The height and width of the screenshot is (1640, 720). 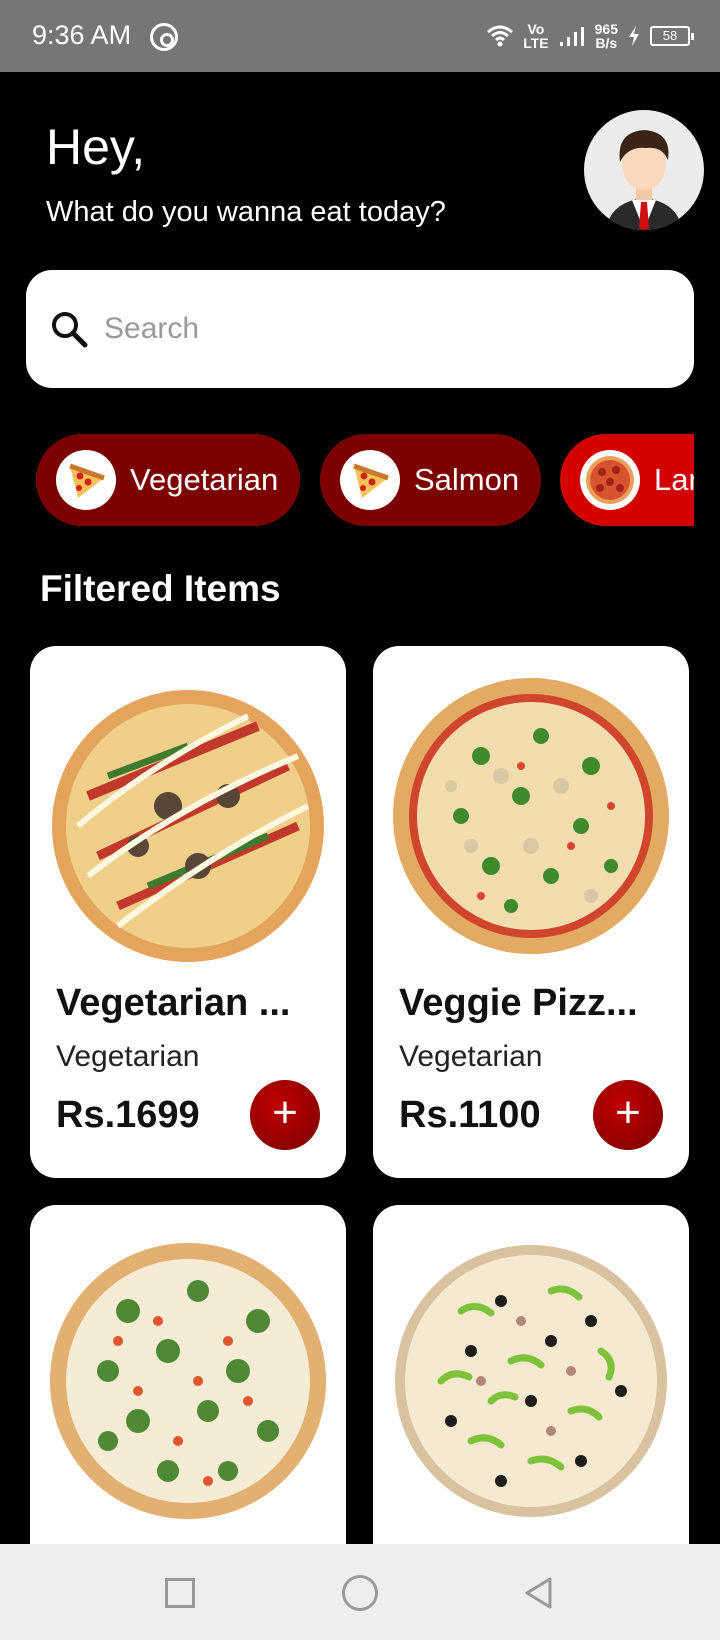 I want to click on network-type: Vo LTE, so click(x=536, y=36).